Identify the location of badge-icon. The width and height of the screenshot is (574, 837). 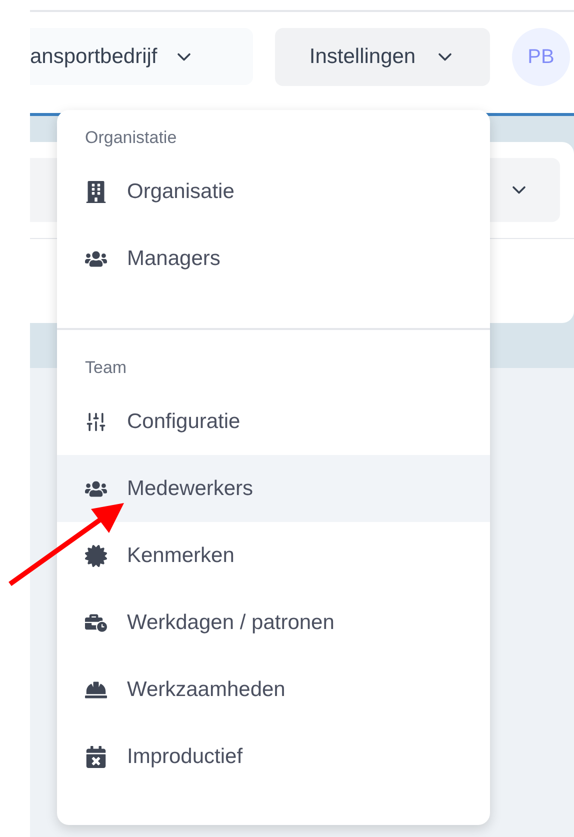
(96, 555).